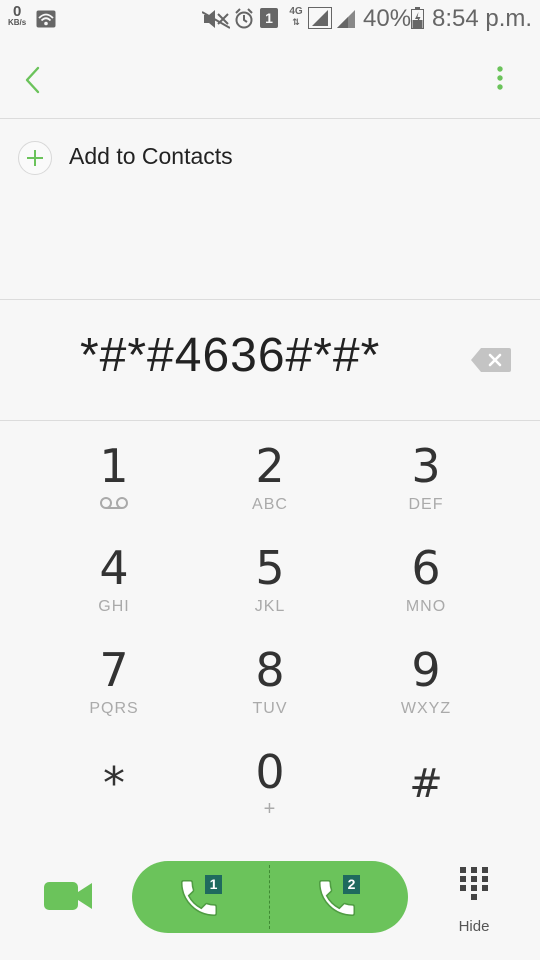  I want to click on key-1: 1, so click(114, 480).